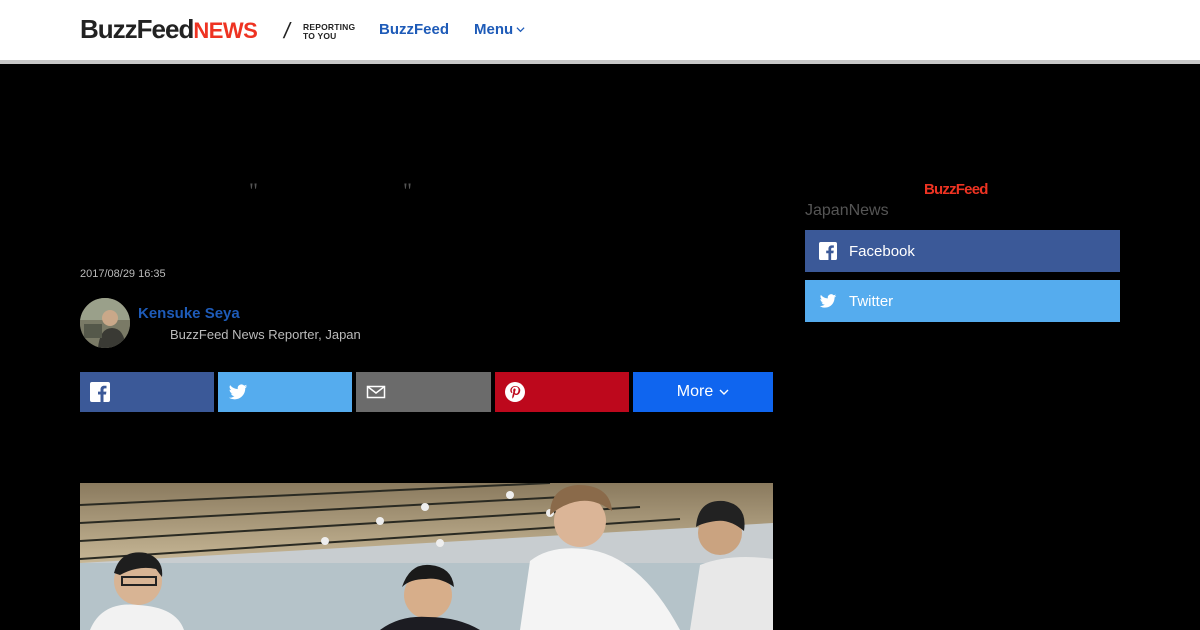  Describe the element at coordinates (695, 391) in the screenshot. I see `share-more-label: More` at that location.